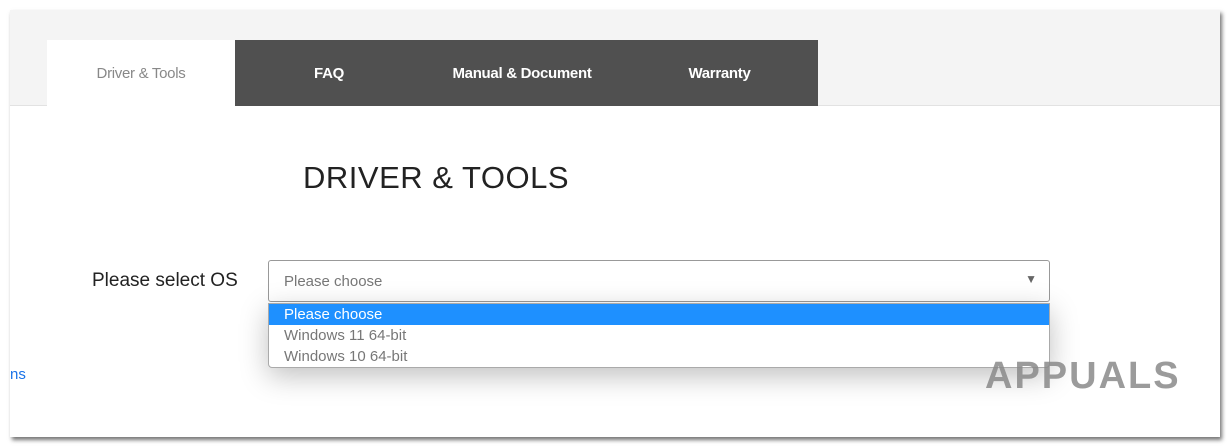 This screenshot has height=448, width=1227. I want to click on os-select-value: Please choose, so click(333, 281).